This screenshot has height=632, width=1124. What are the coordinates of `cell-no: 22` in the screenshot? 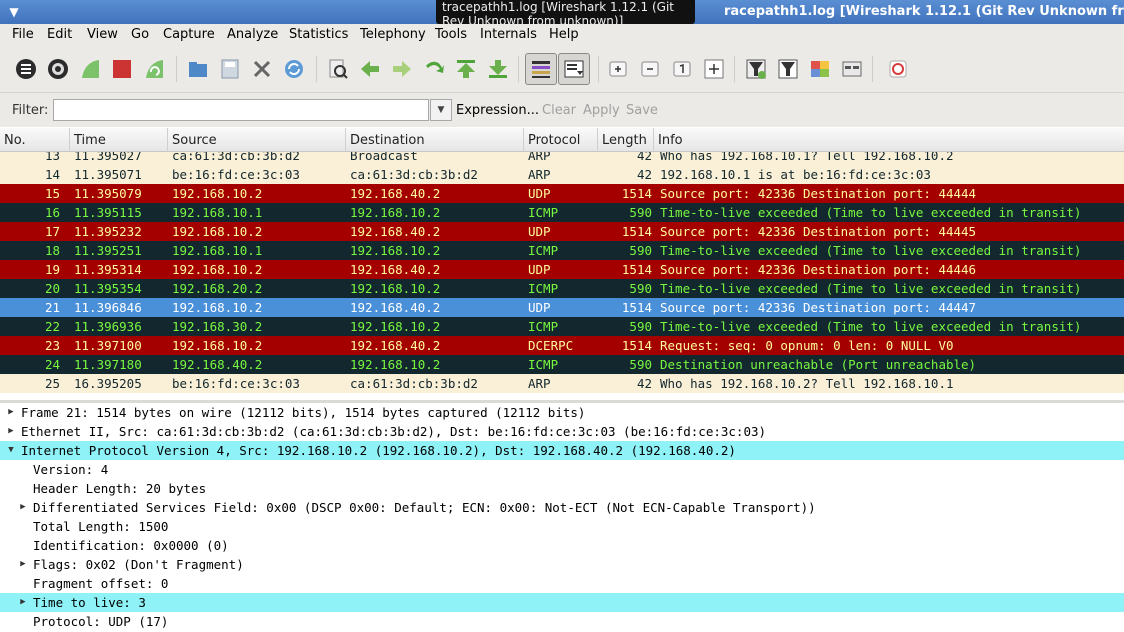 It's located at (52, 326).